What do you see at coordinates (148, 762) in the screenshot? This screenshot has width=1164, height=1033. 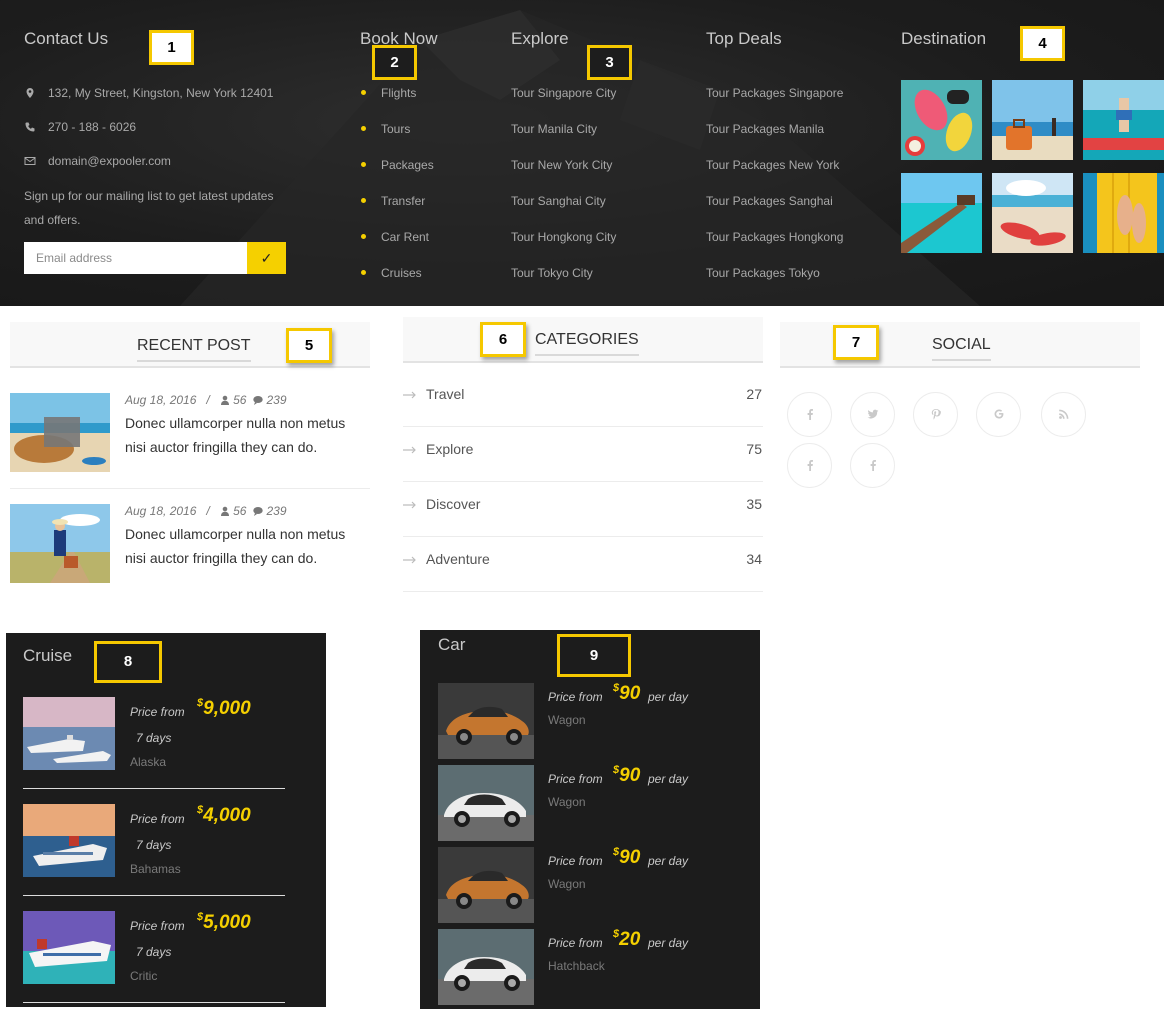 I see `cruise-destination: Alaska` at bounding box center [148, 762].